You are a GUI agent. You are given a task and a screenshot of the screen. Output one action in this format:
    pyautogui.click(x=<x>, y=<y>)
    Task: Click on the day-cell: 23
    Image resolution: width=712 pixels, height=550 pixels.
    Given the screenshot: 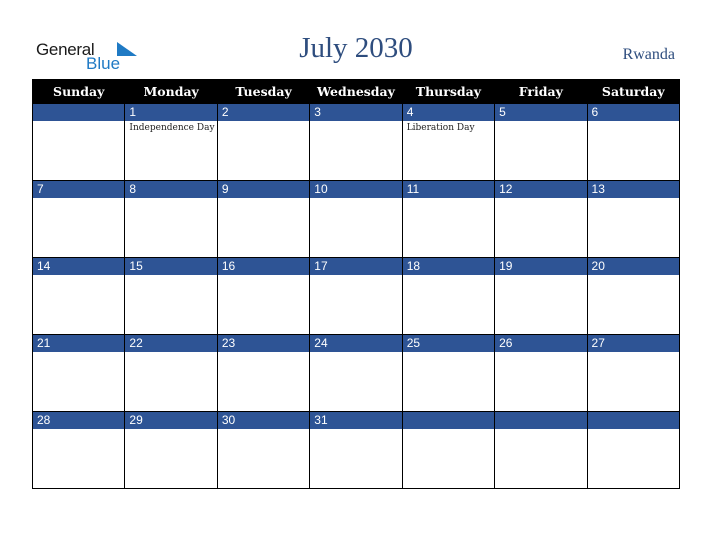 What is the action you would take?
    pyautogui.click(x=263, y=373)
    